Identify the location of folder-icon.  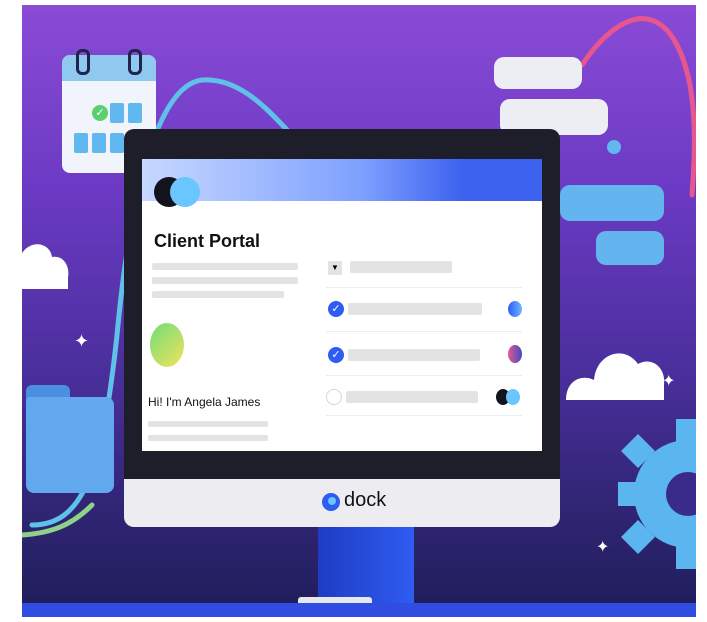
(71, 439).